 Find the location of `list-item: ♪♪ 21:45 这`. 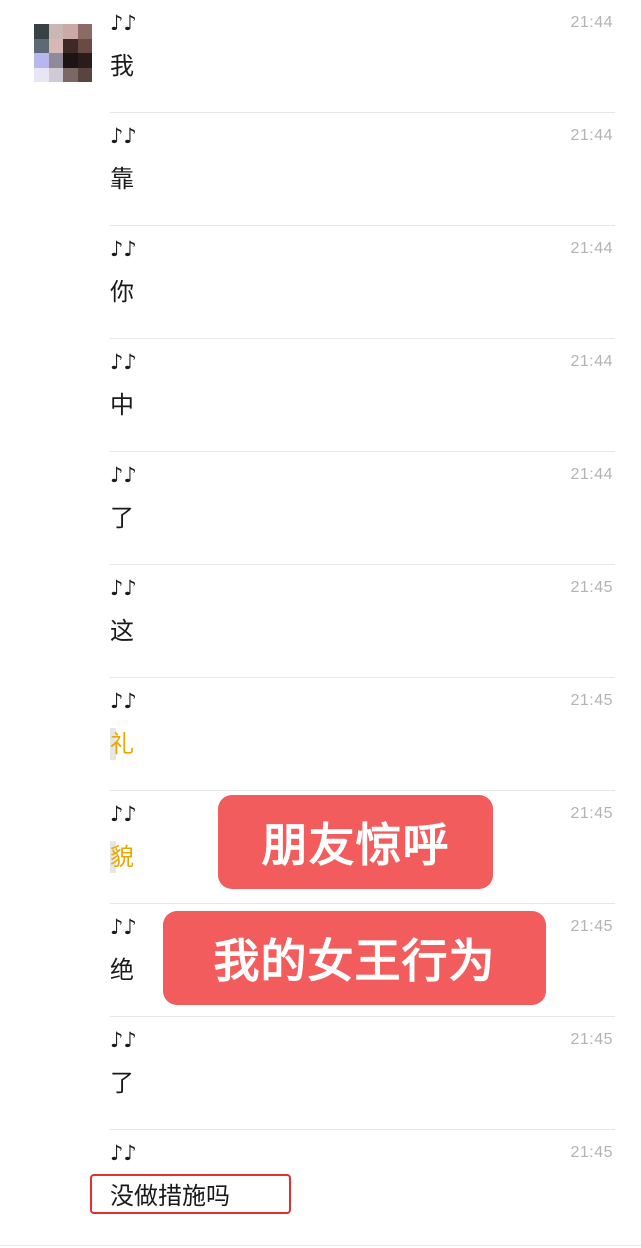

list-item: ♪♪ 21:45 这 is located at coordinates (362, 621).